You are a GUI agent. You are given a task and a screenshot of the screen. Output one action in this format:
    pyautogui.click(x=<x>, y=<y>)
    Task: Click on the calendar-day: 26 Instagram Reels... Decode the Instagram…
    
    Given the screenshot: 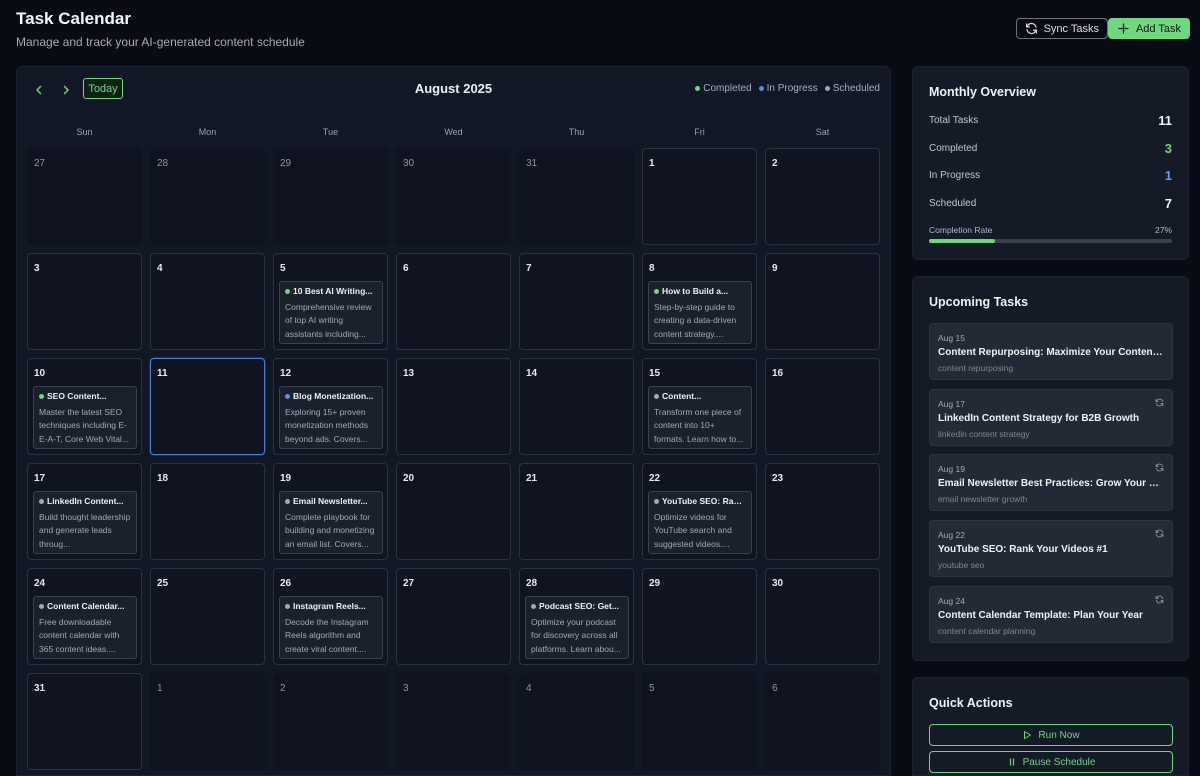 What is the action you would take?
    pyautogui.click(x=330, y=616)
    